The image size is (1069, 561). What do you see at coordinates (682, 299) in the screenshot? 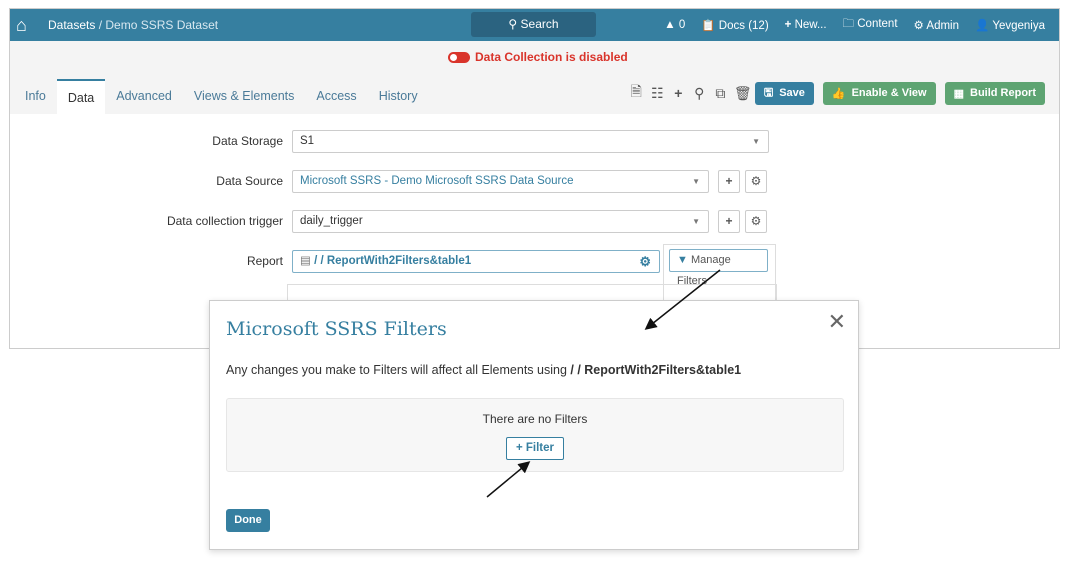
I see `arrow-to-modal` at bounding box center [682, 299].